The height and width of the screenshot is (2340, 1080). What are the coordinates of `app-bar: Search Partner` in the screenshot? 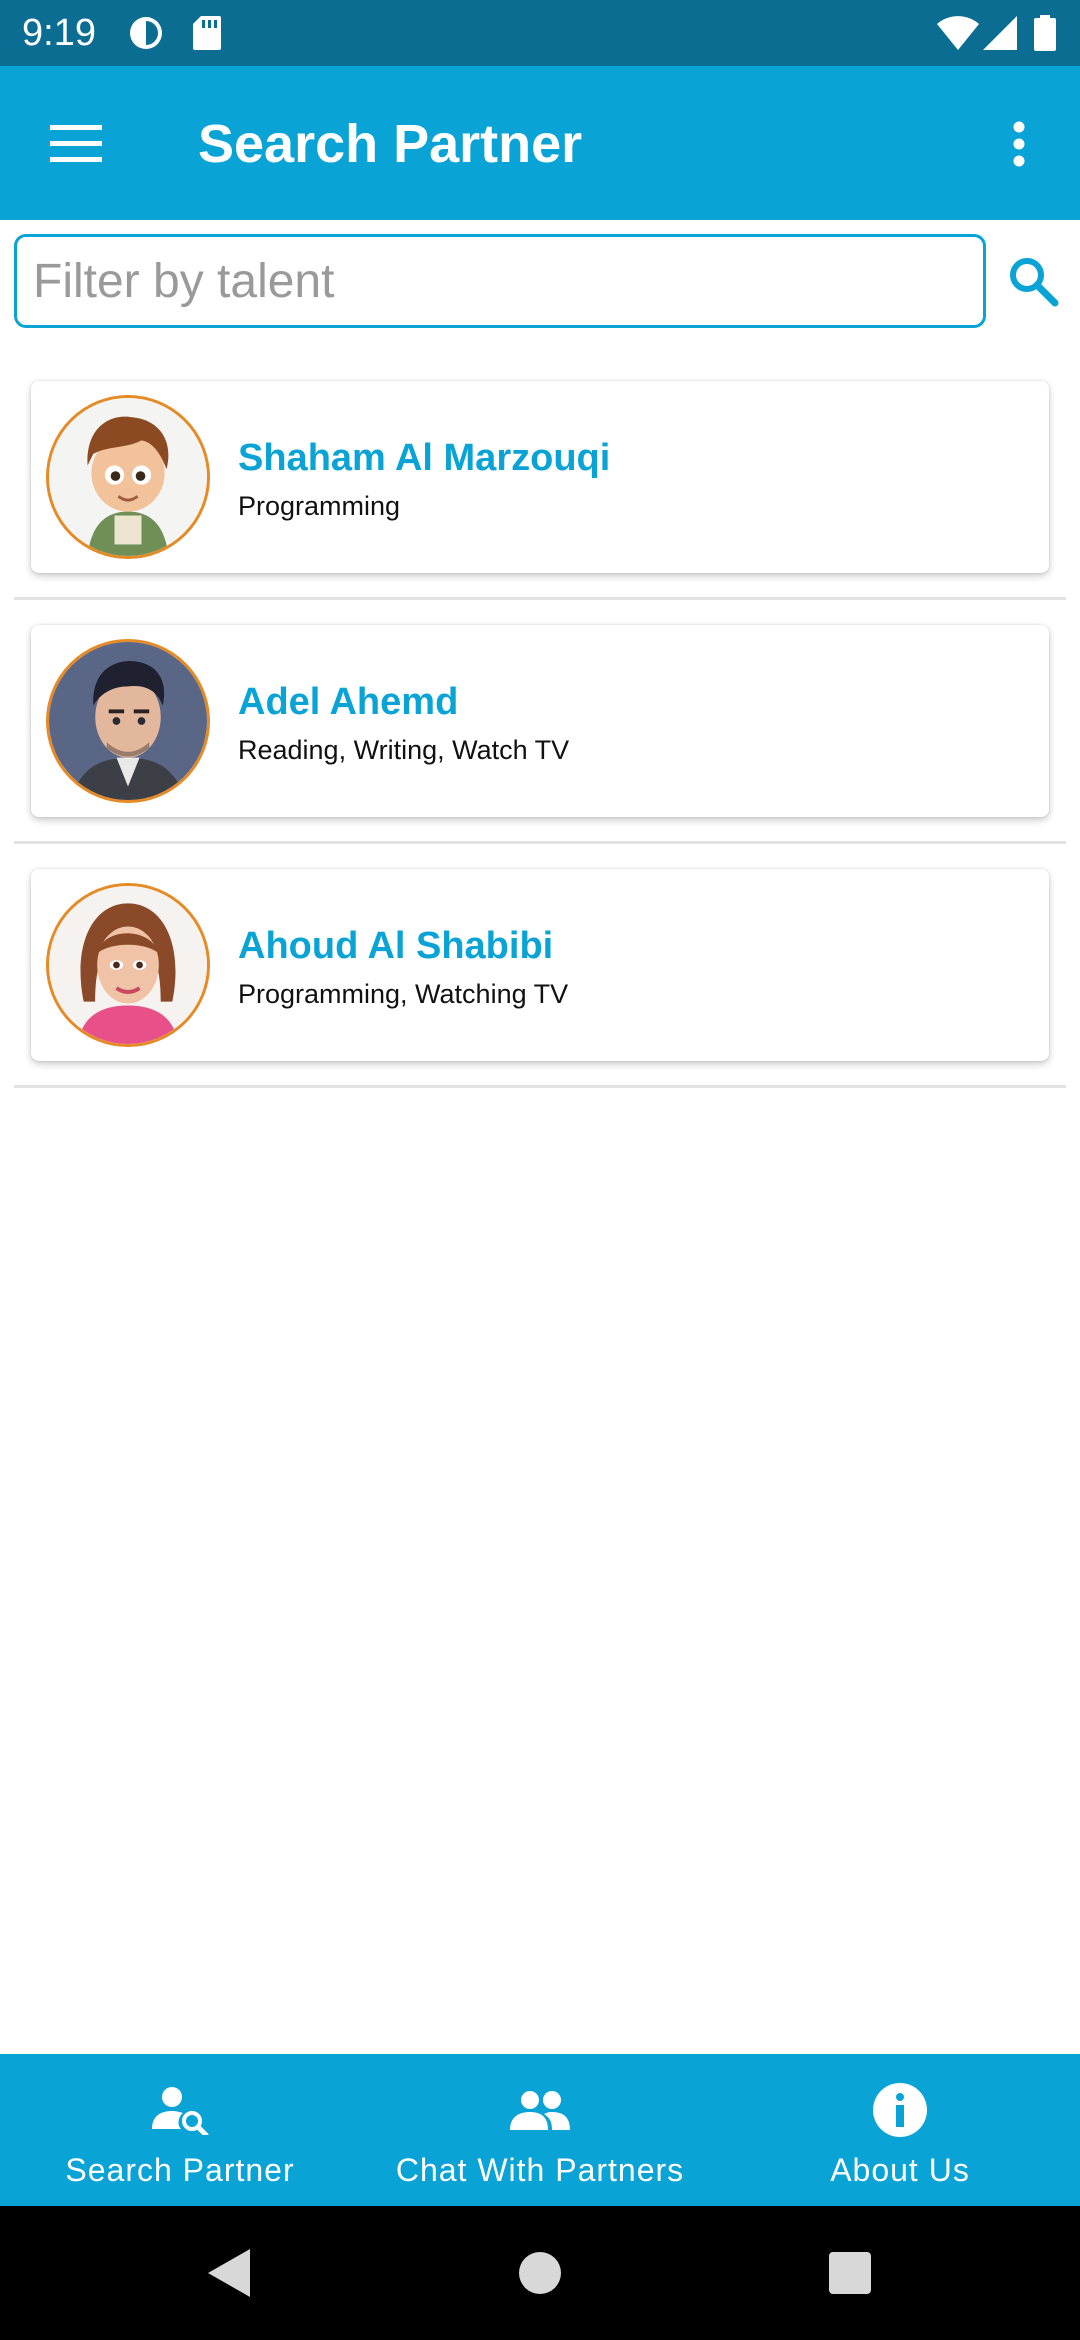 It's located at (540, 143).